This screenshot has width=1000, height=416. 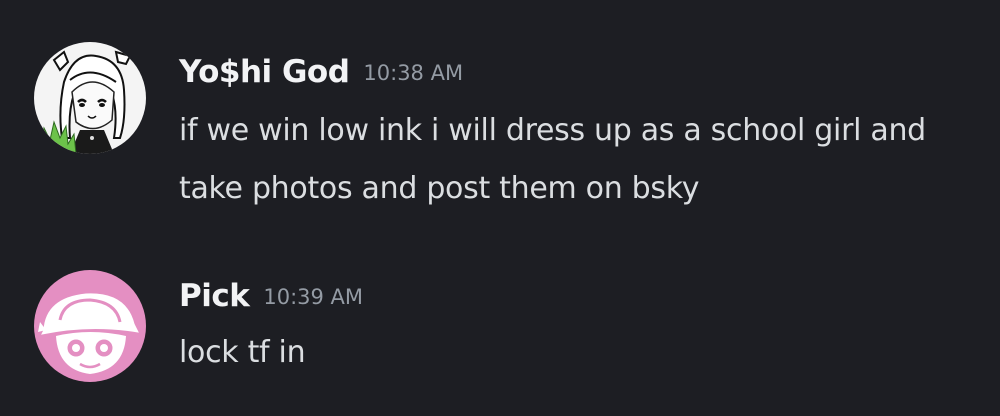 I want to click on username: Pick, so click(x=214, y=296).